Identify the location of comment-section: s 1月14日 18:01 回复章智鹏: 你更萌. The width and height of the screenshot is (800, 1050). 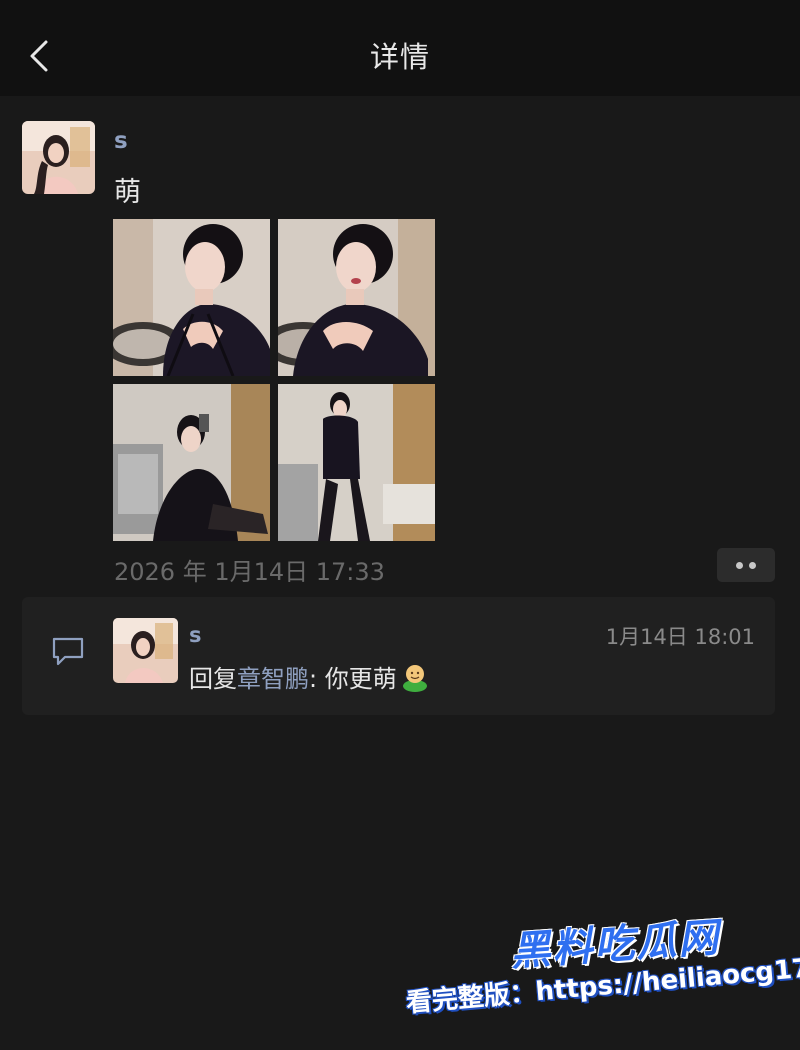
(398, 656).